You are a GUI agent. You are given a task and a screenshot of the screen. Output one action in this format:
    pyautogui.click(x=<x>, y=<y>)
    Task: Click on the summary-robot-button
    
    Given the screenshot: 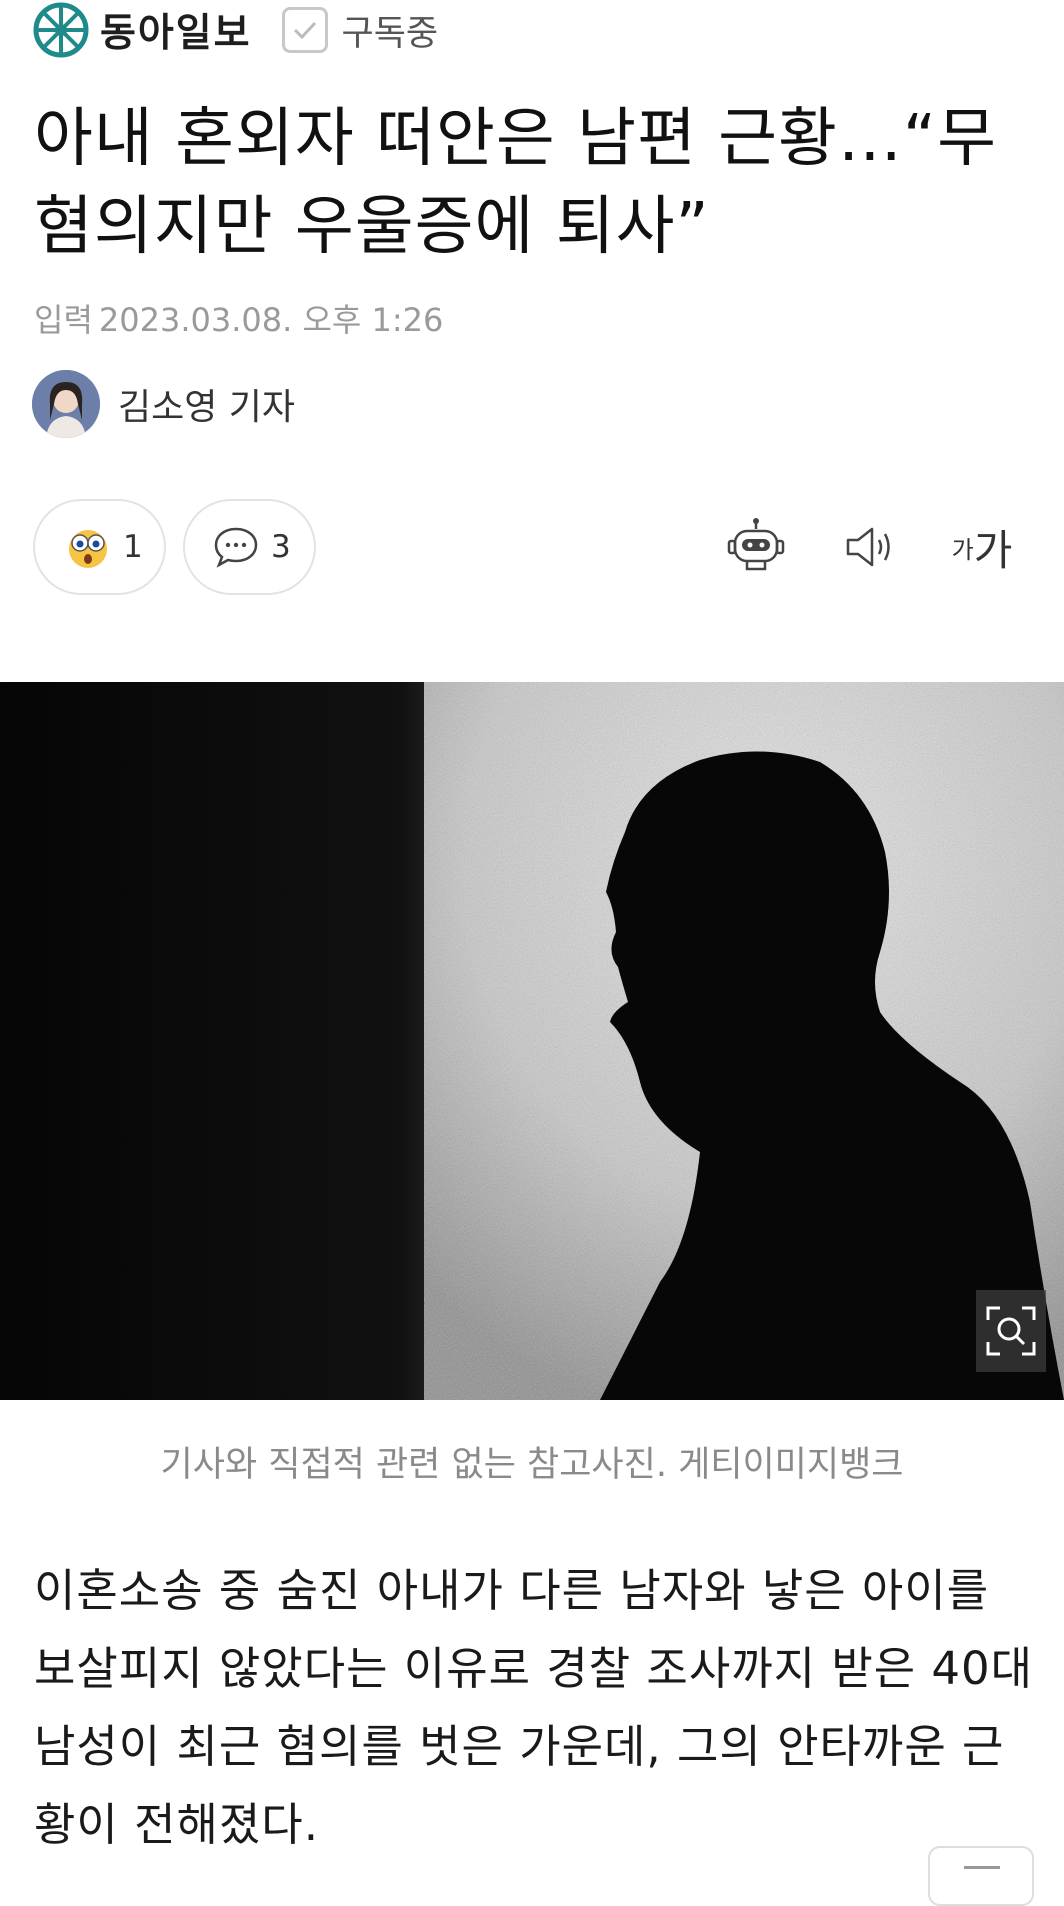 What is the action you would take?
    pyautogui.click(x=756, y=547)
    